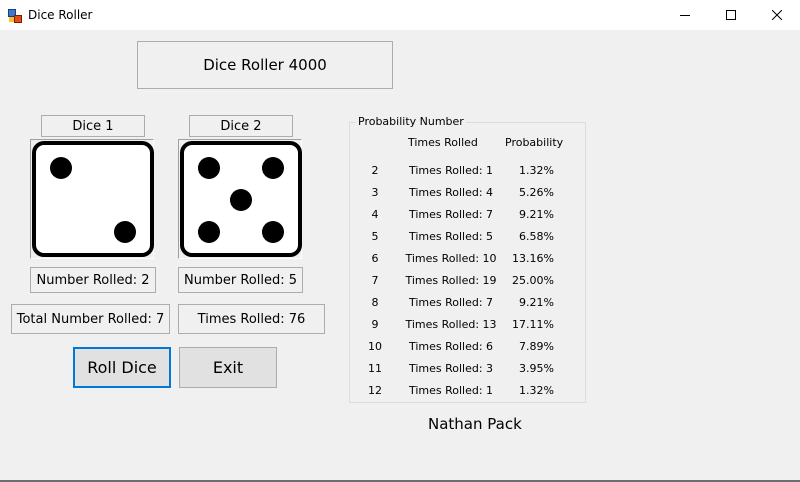 This screenshot has width=800, height=482. What do you see at coordinates (400, 15) in the screenshot?
I see `title-bar: Dice Roller` at bounding box center [400, 15].